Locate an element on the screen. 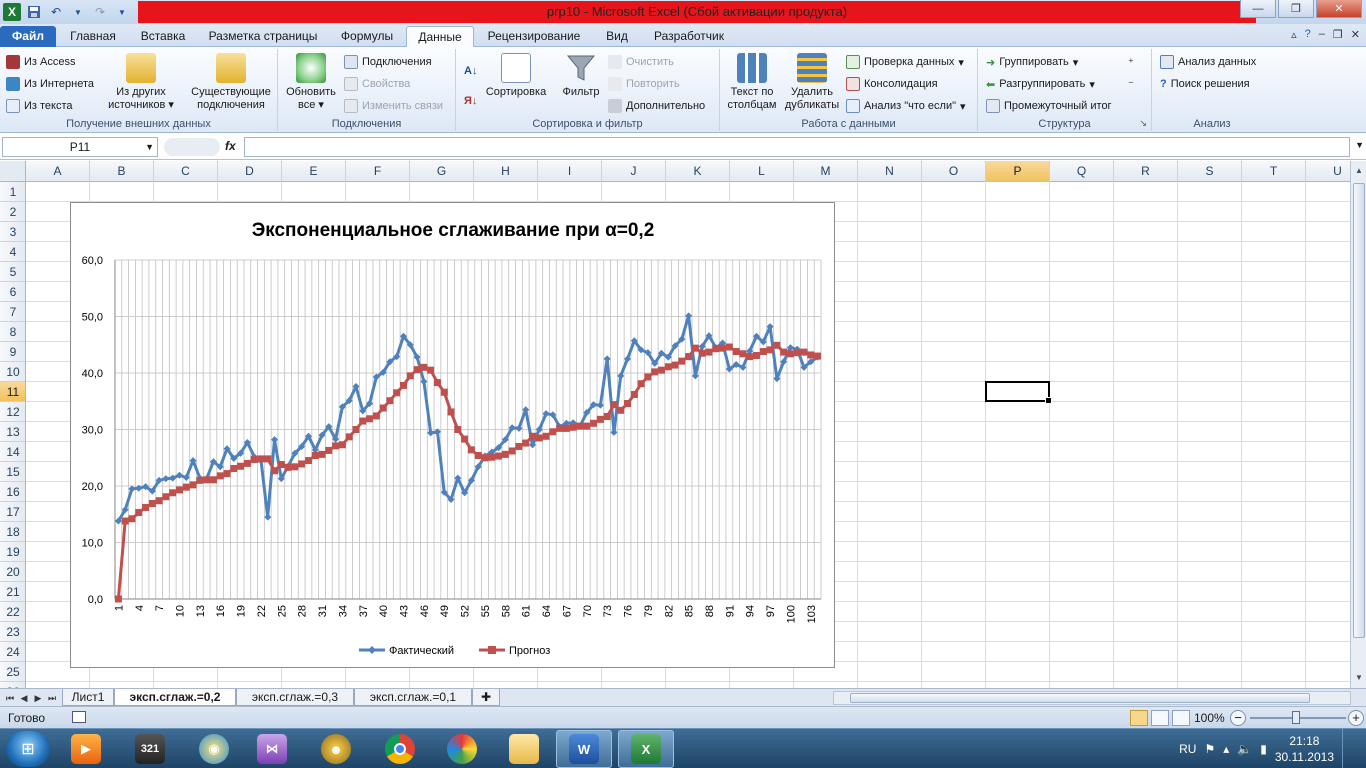 The height and width of the screenshot is (768, 1366). zoom-out-button: − is located at coordinates (1238, 718).